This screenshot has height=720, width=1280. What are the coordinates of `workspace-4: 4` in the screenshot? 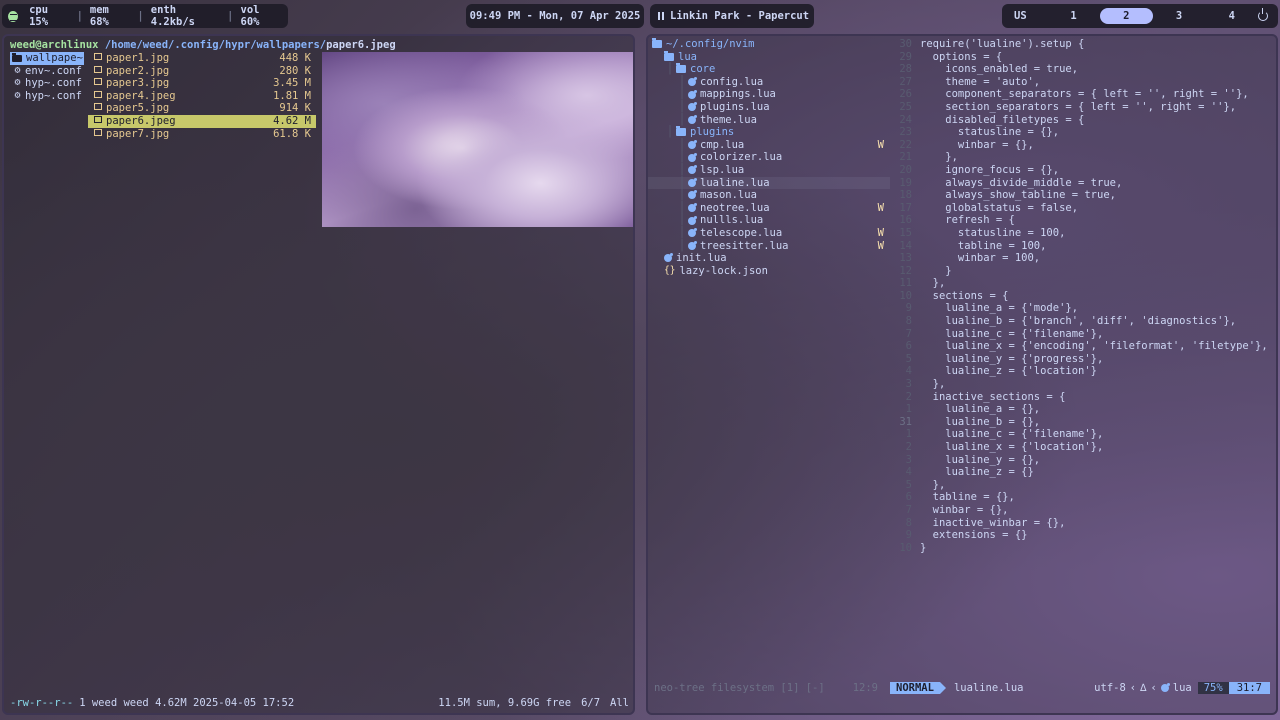 It's located at (1231, 16).